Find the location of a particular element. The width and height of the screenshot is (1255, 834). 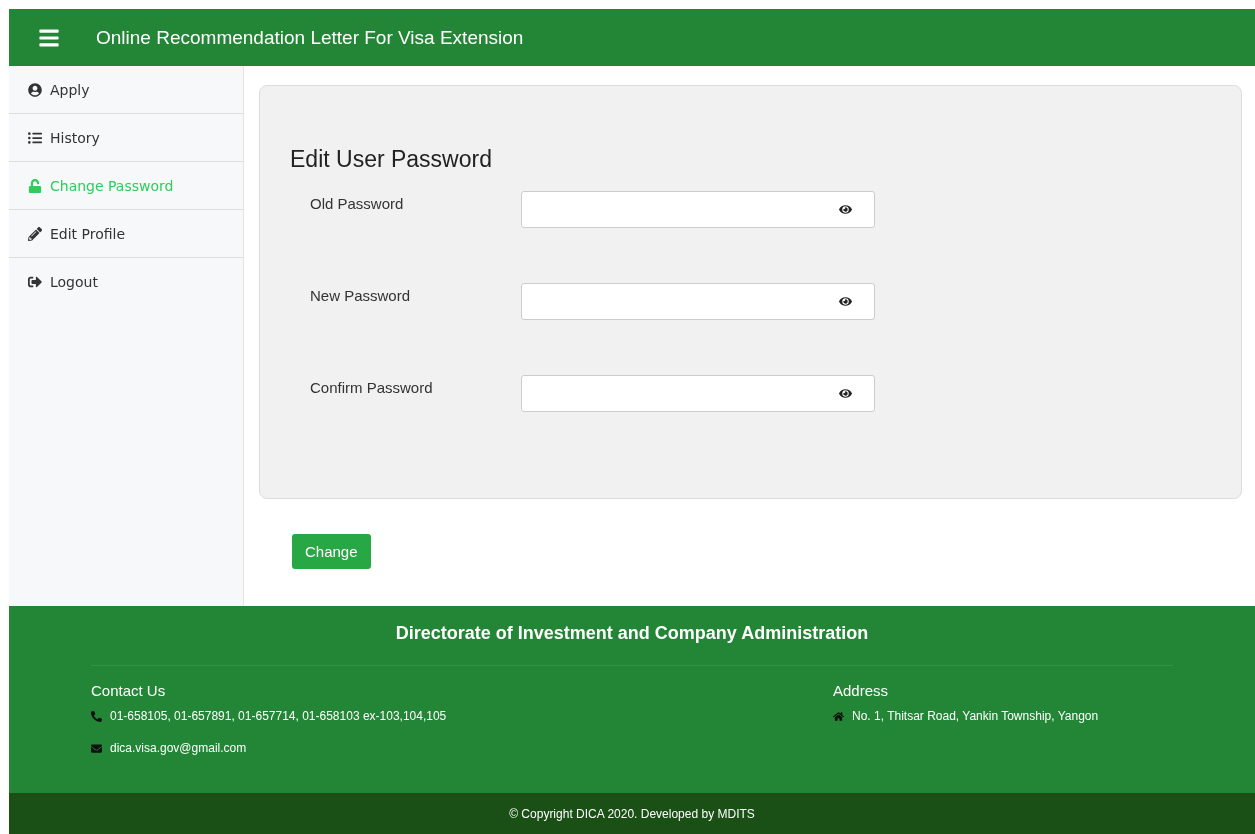

list-icon is located at coordinates (35, 137).